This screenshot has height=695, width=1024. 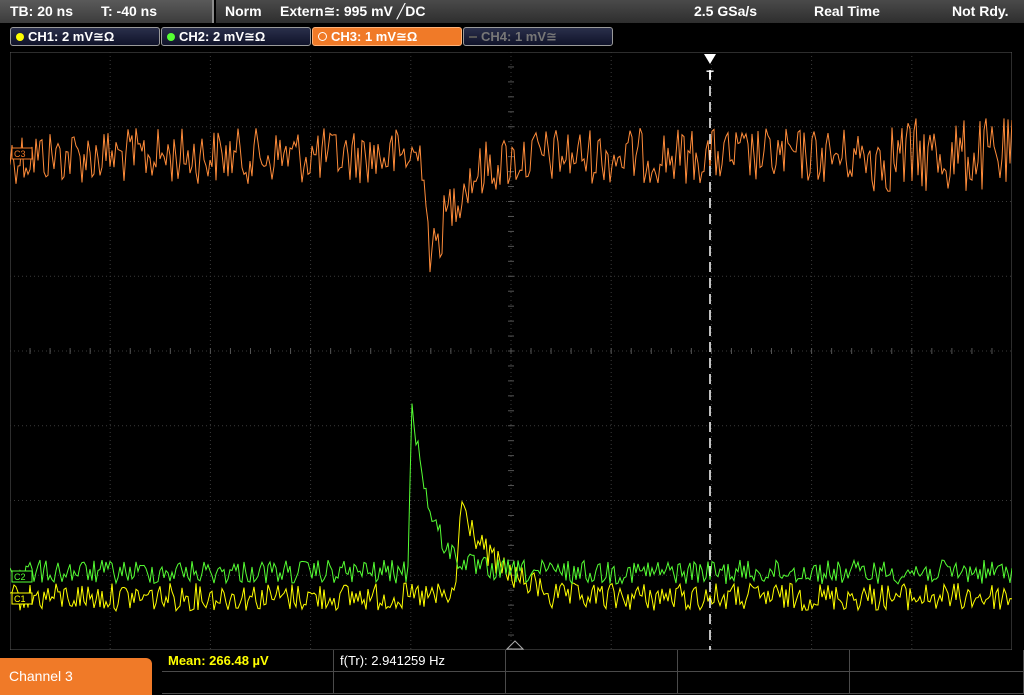 What do you see at coordinates (420, 661) in the screenshot?
I see `measurement-frequency: f(Tr): 2.941259 Hz` at bounding box center [420, 661].